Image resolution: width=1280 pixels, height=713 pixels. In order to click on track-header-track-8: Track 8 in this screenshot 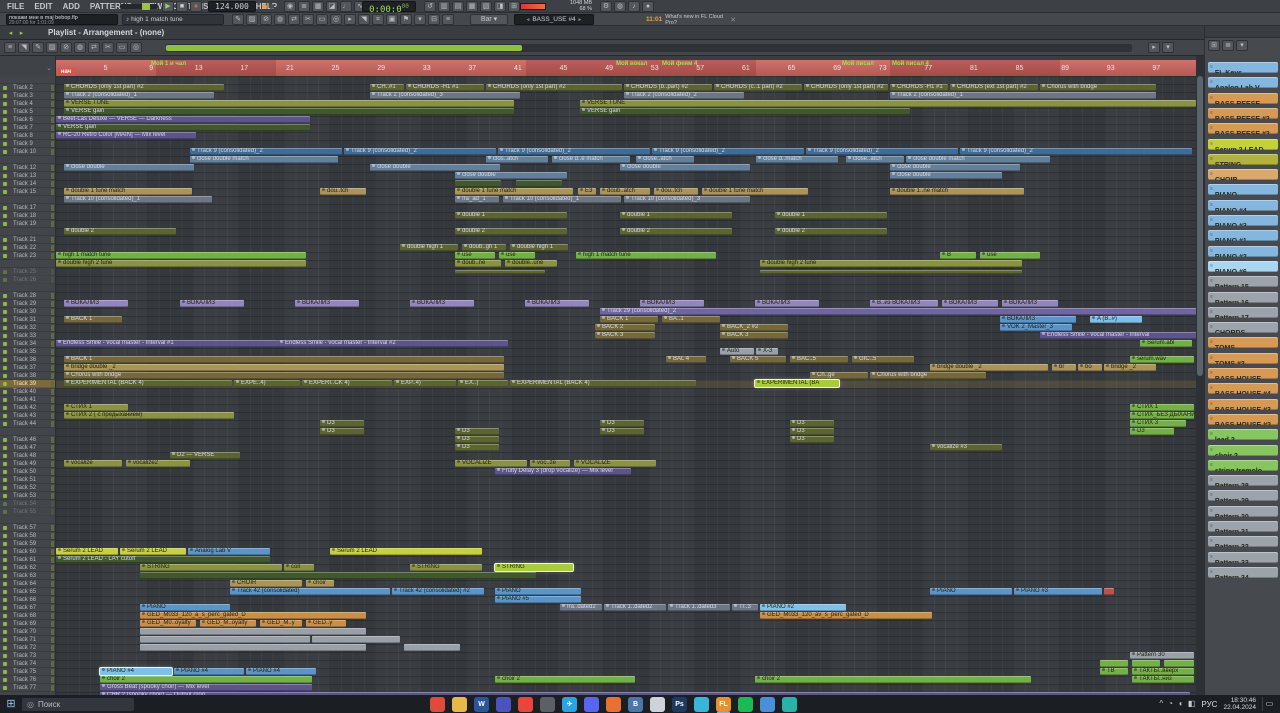, I will do `click(27, 136)`.